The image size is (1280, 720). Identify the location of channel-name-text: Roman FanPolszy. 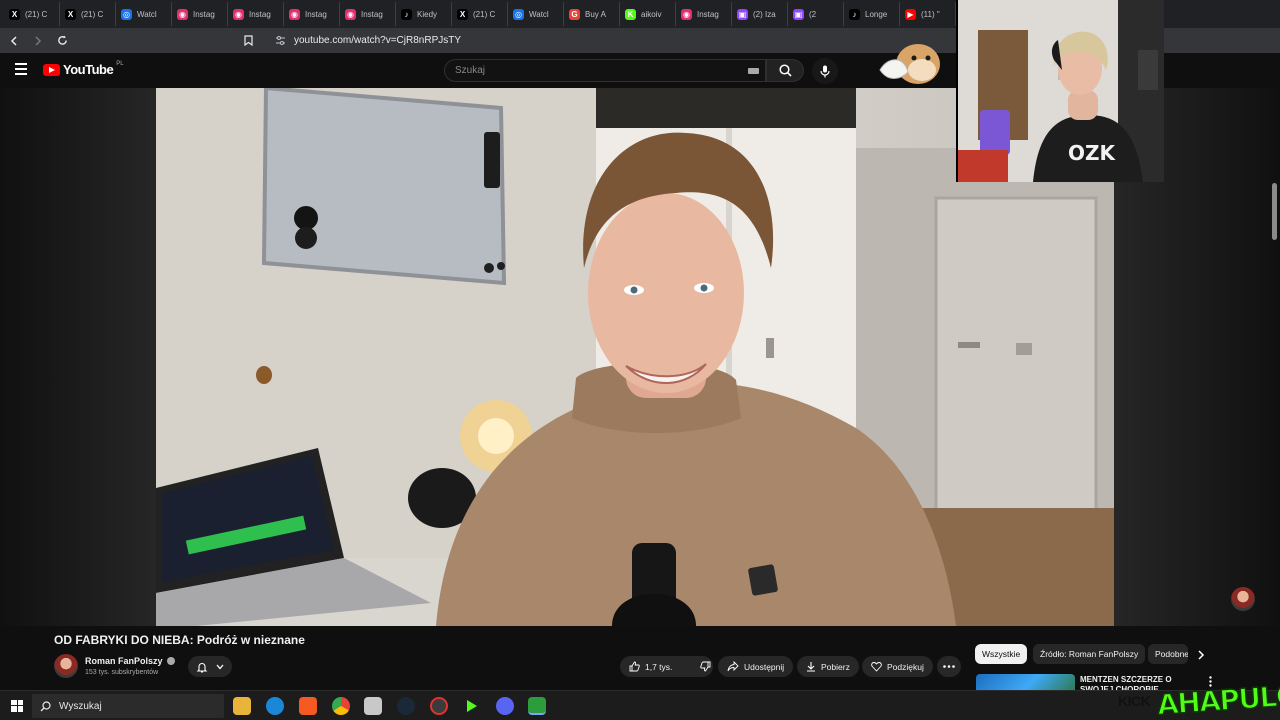
(124, 661).